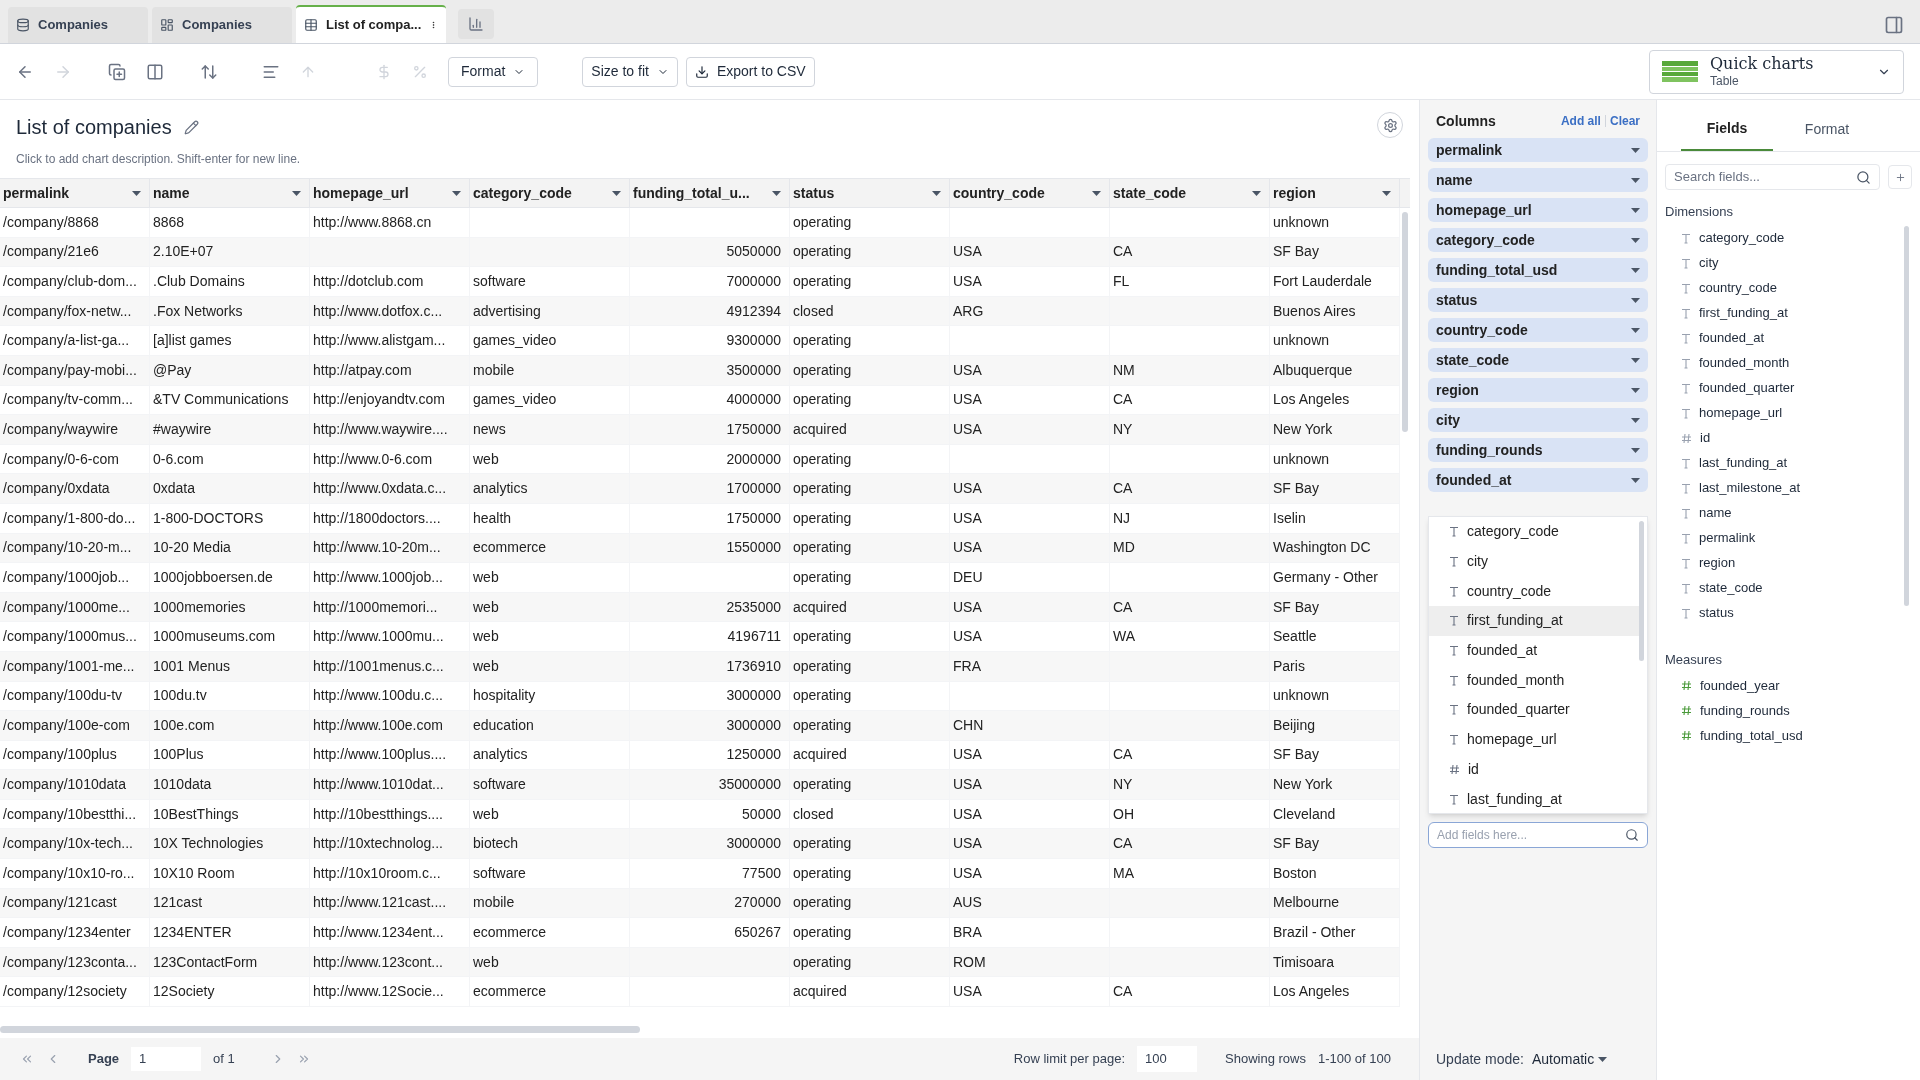 This screenshot has height=1080, width=1920. What do you see at coordinates (1534, 650) in the screenshot?
I see `dropdown-option: founded_at` at bounding box center [1534, 650].